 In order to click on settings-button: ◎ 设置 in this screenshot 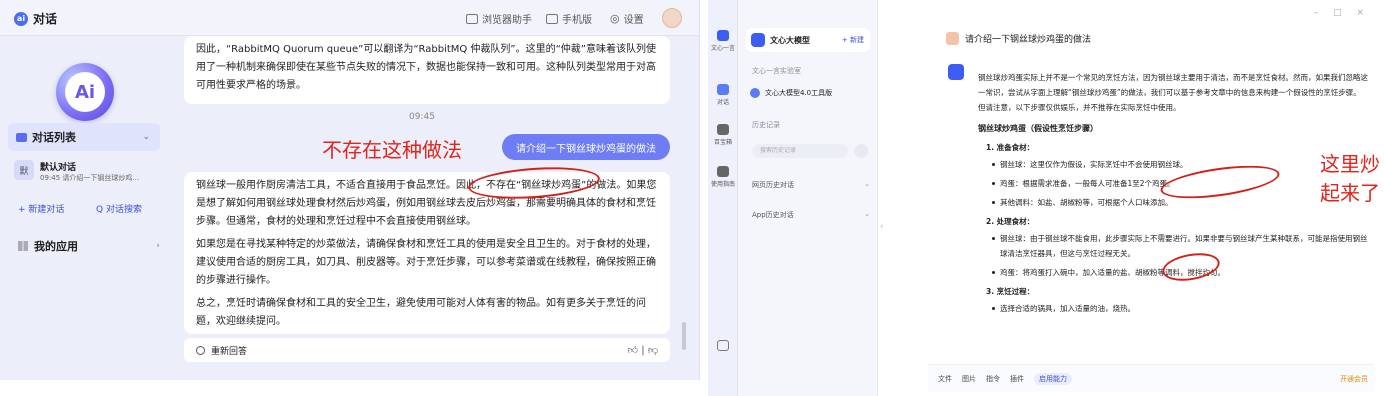, I will do `click(627, 18)`.